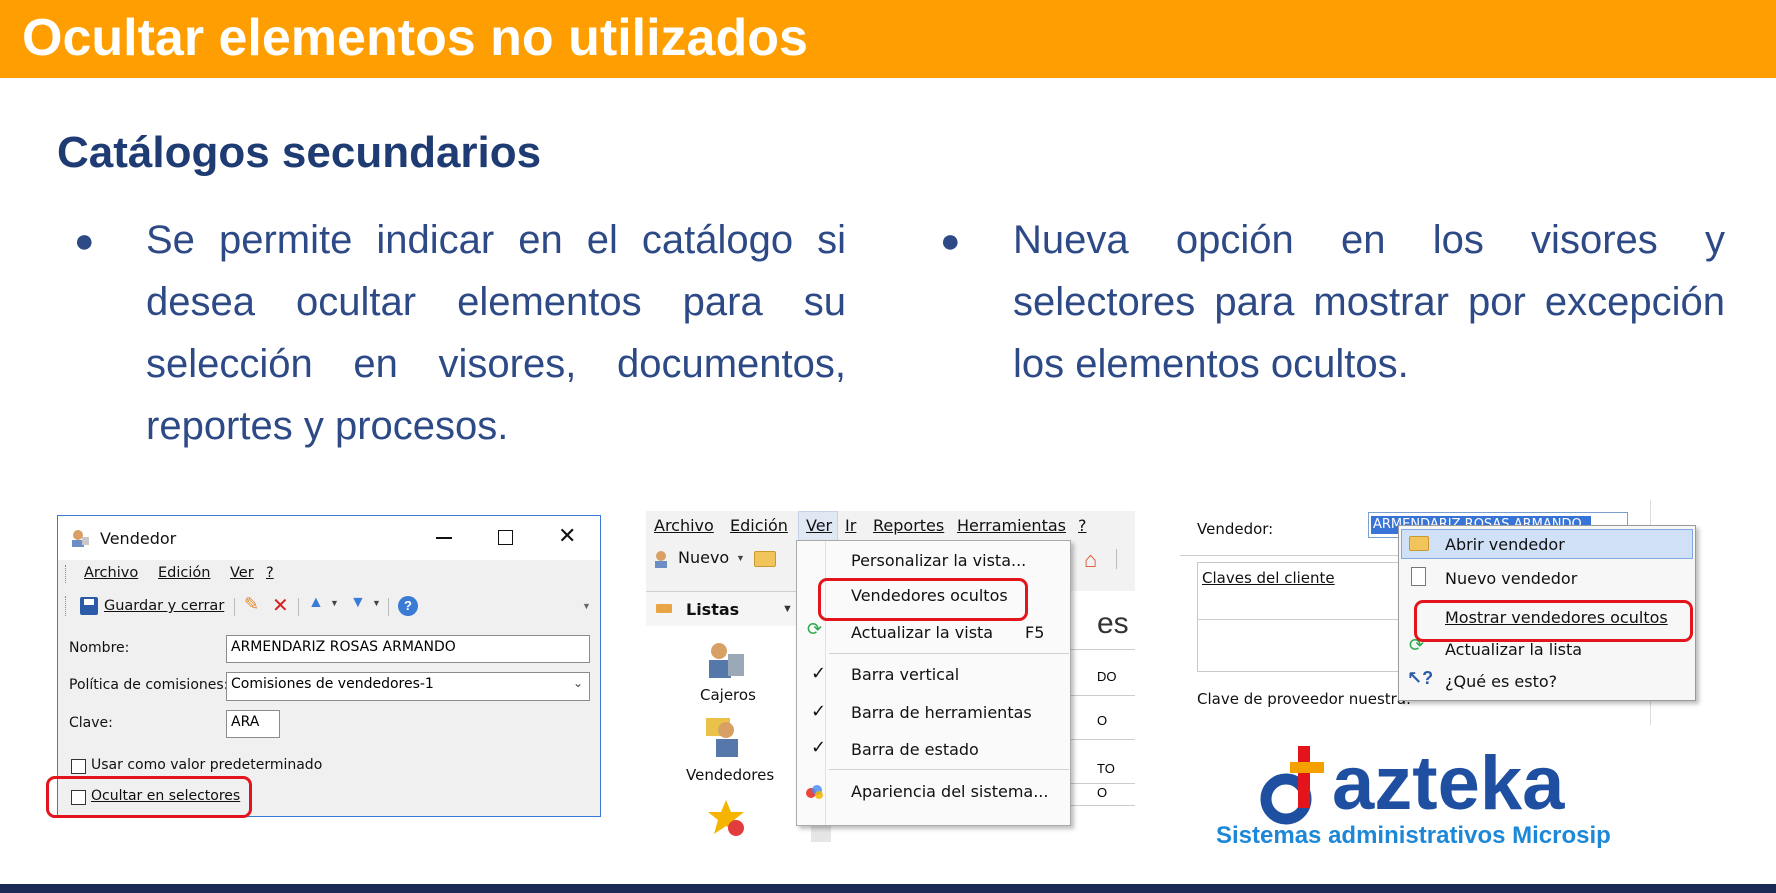  I want to click on menu-item-actualizar: Actualizar la vista, so click(922, 632).